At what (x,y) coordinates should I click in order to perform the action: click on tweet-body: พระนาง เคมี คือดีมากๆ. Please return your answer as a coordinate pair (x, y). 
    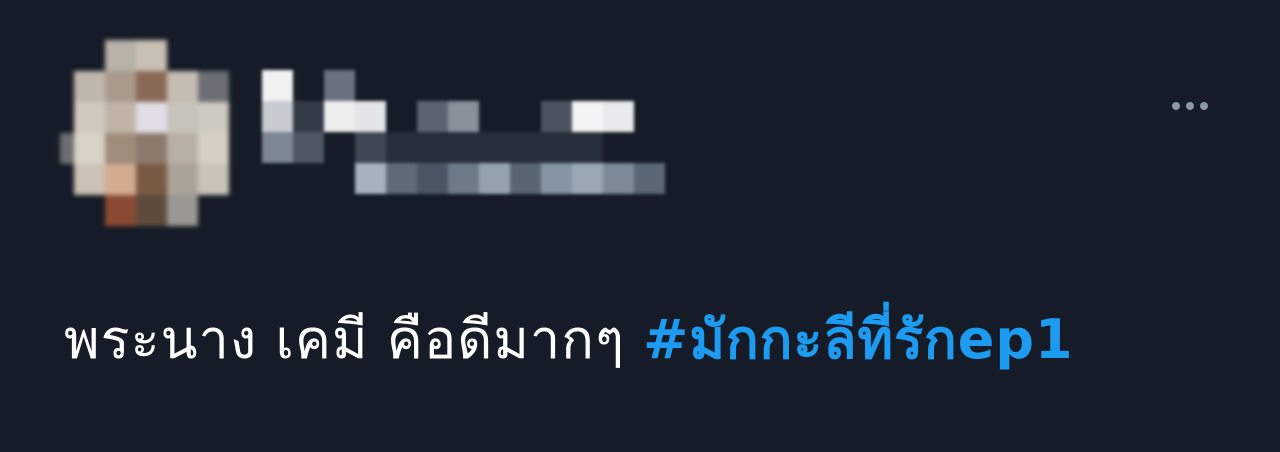
    Looking at the image, I should click on (344, 339).